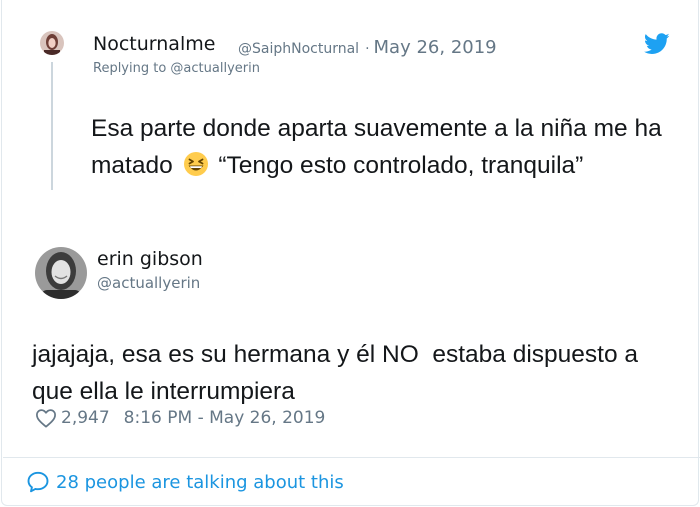  What do you see at coordinates (225, 418) in the screenshot?
I see `tweet-timestamp: 8:16 PM - May 26, 2019` at bounding box center [225, 418].